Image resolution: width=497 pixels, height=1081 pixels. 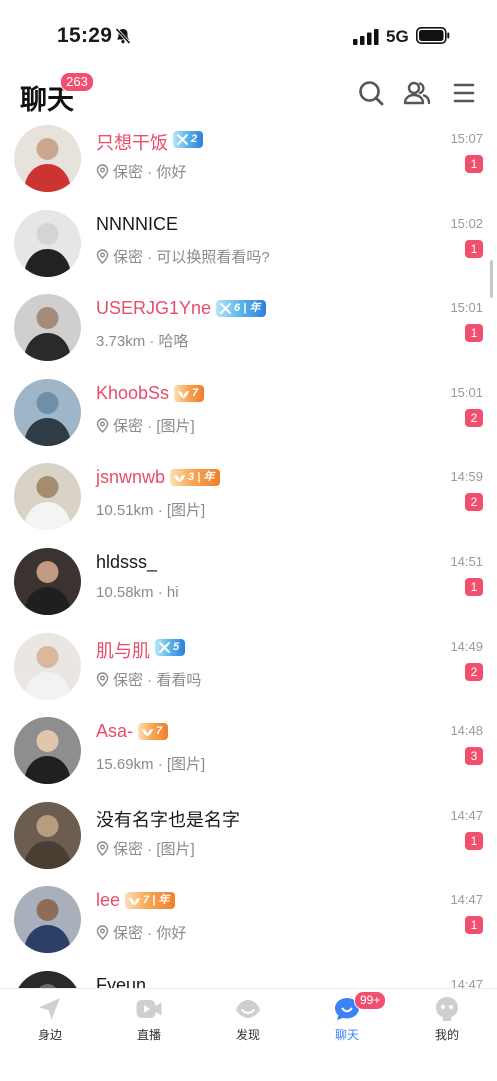 What do you see at coordinates (77, 82) in the screenshot?
I see `unread-total-badge: 263` at bounding box center [77, 82].